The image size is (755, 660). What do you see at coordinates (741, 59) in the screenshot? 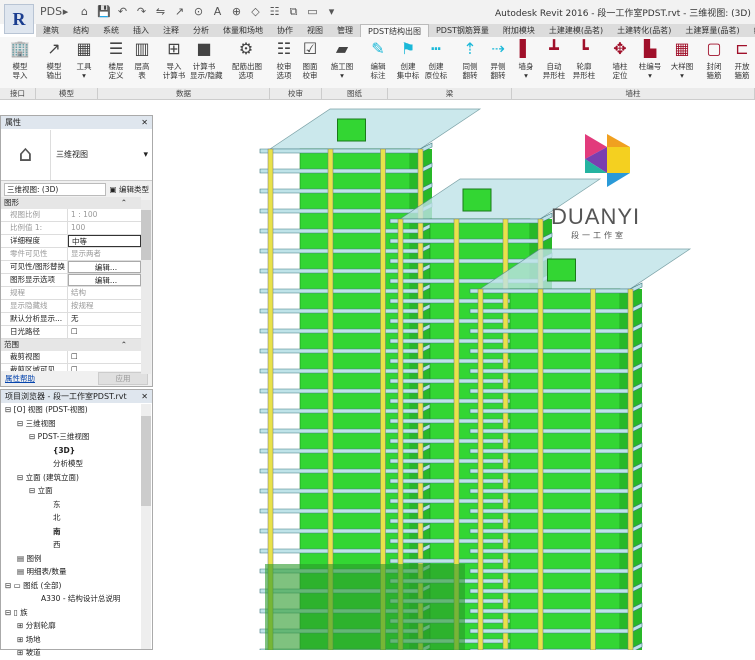
I see `ribbon-button-open-stirrup: ⊏ 开放 箍筋` at bounding box center [741, 59].